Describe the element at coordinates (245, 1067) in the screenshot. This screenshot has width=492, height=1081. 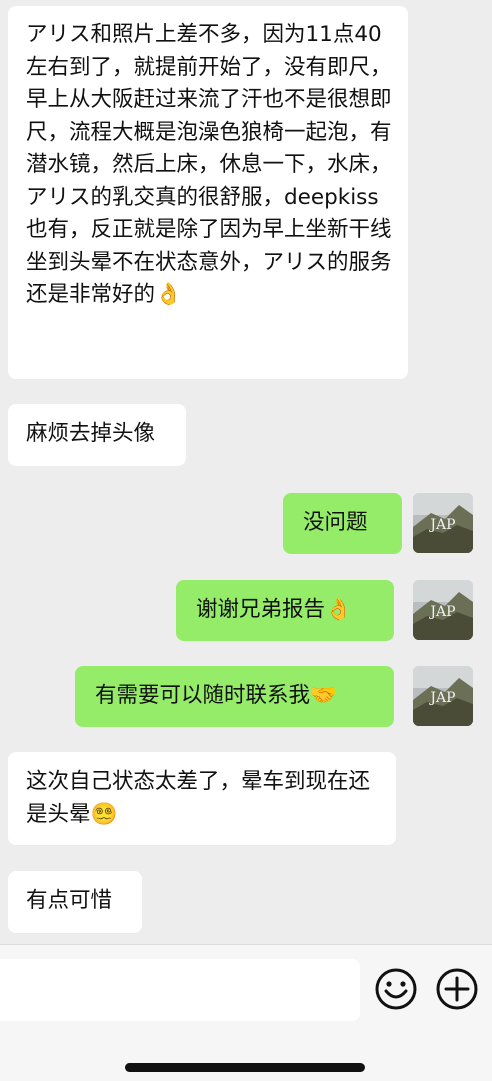
I see `home-indicator` at that location.